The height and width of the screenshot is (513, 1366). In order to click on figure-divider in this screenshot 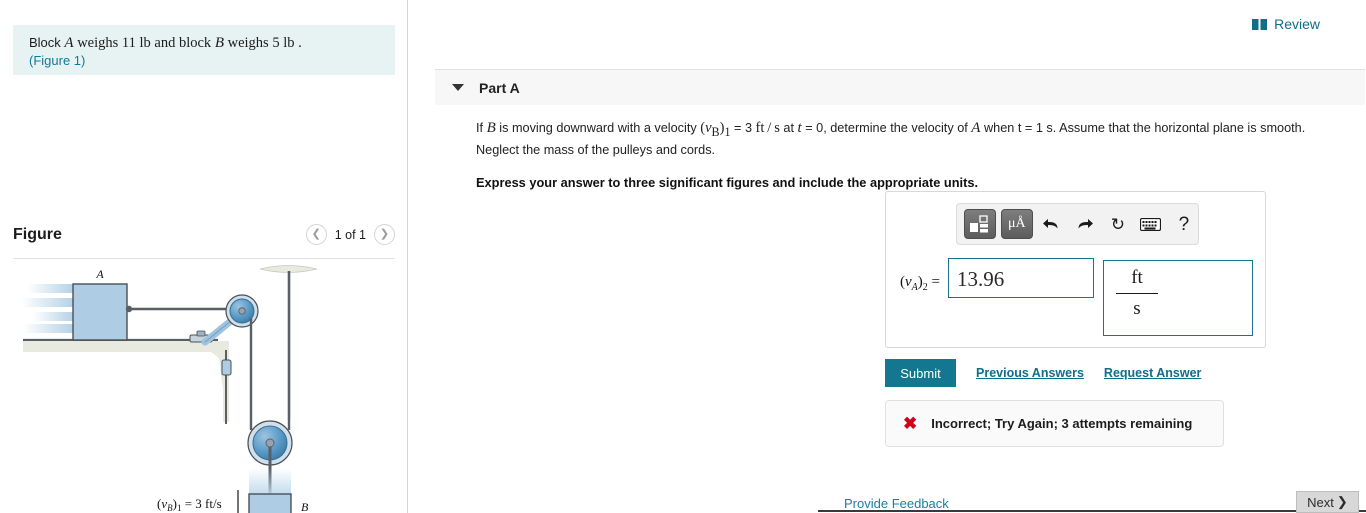, I will do `click(204, 258)`.